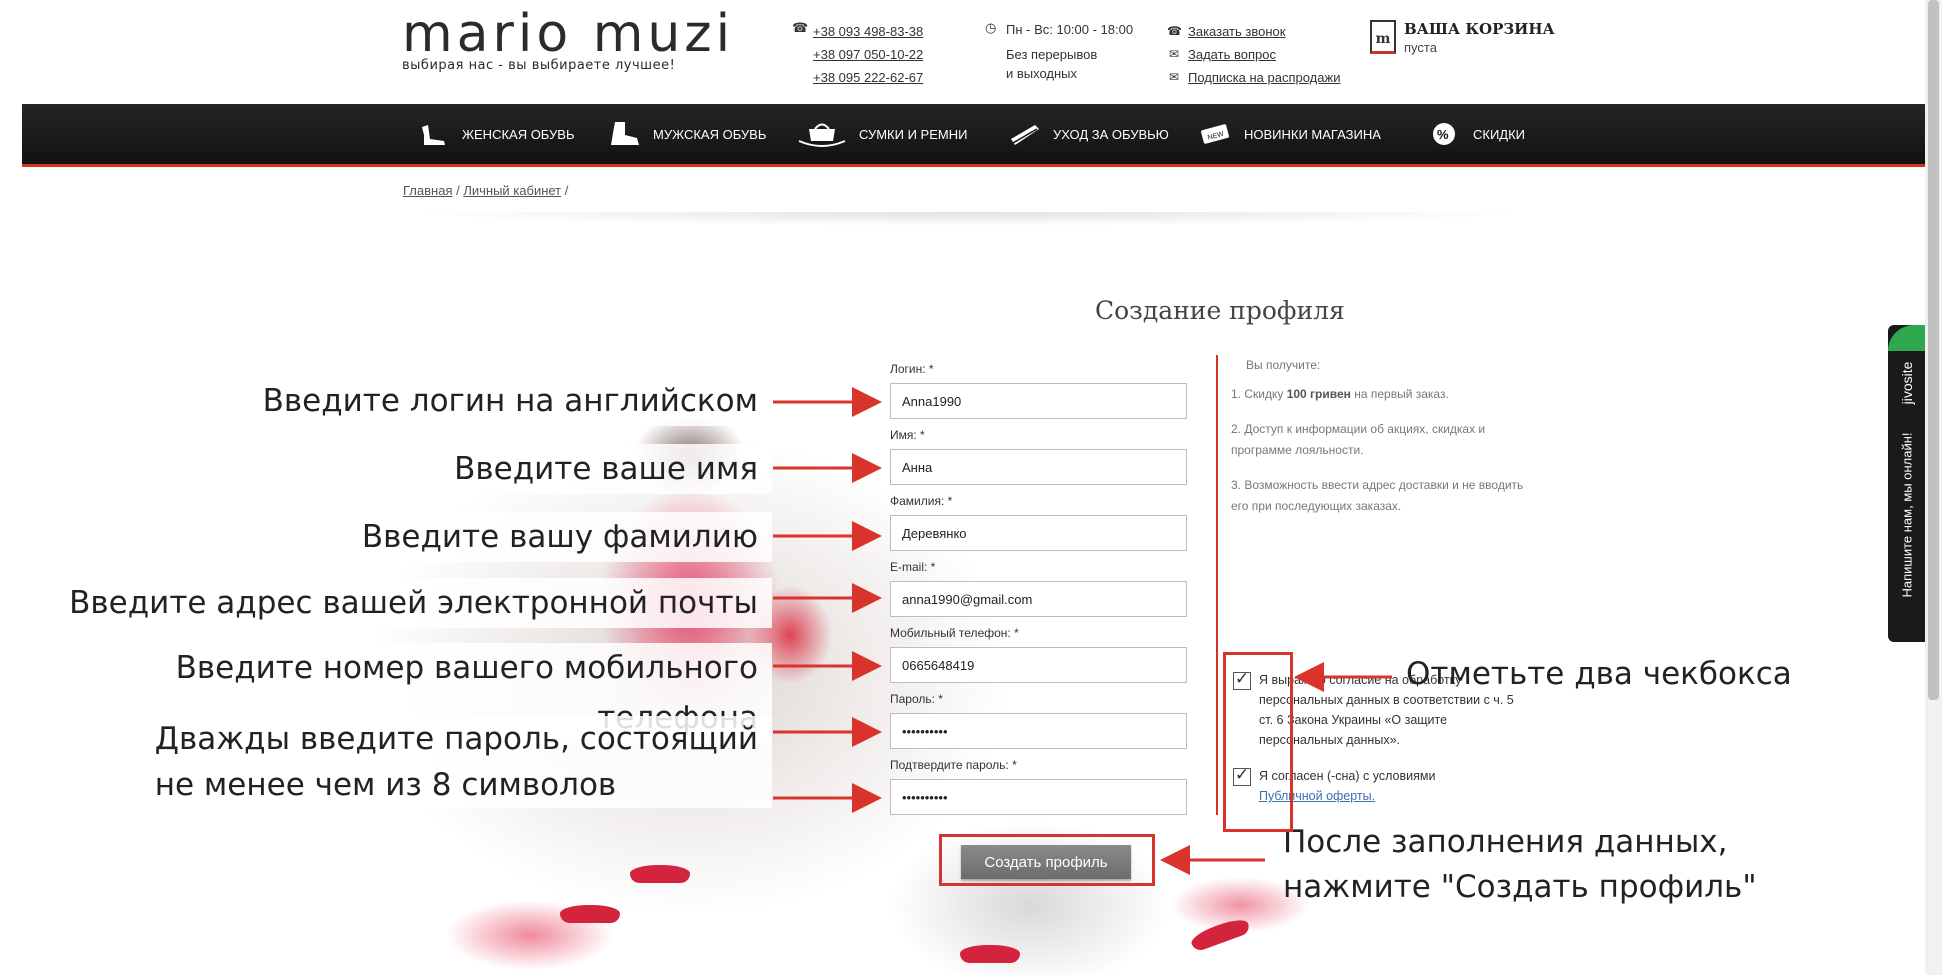  I want to click on nav-label: СКИДКИ, so click(1499, 134).